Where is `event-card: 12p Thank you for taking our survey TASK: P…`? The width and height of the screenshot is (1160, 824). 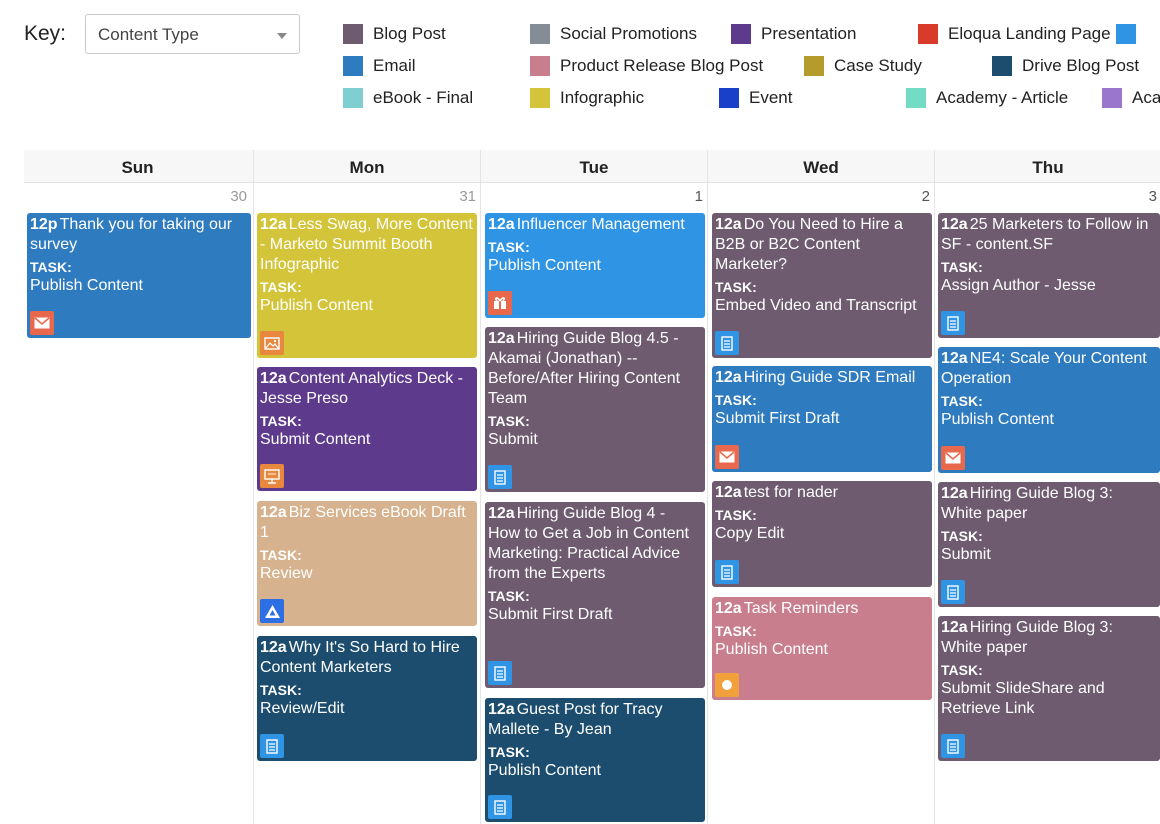 event-card: 12p Thank you for taking our survey TASK: P… is located at coordinates (139, 275).